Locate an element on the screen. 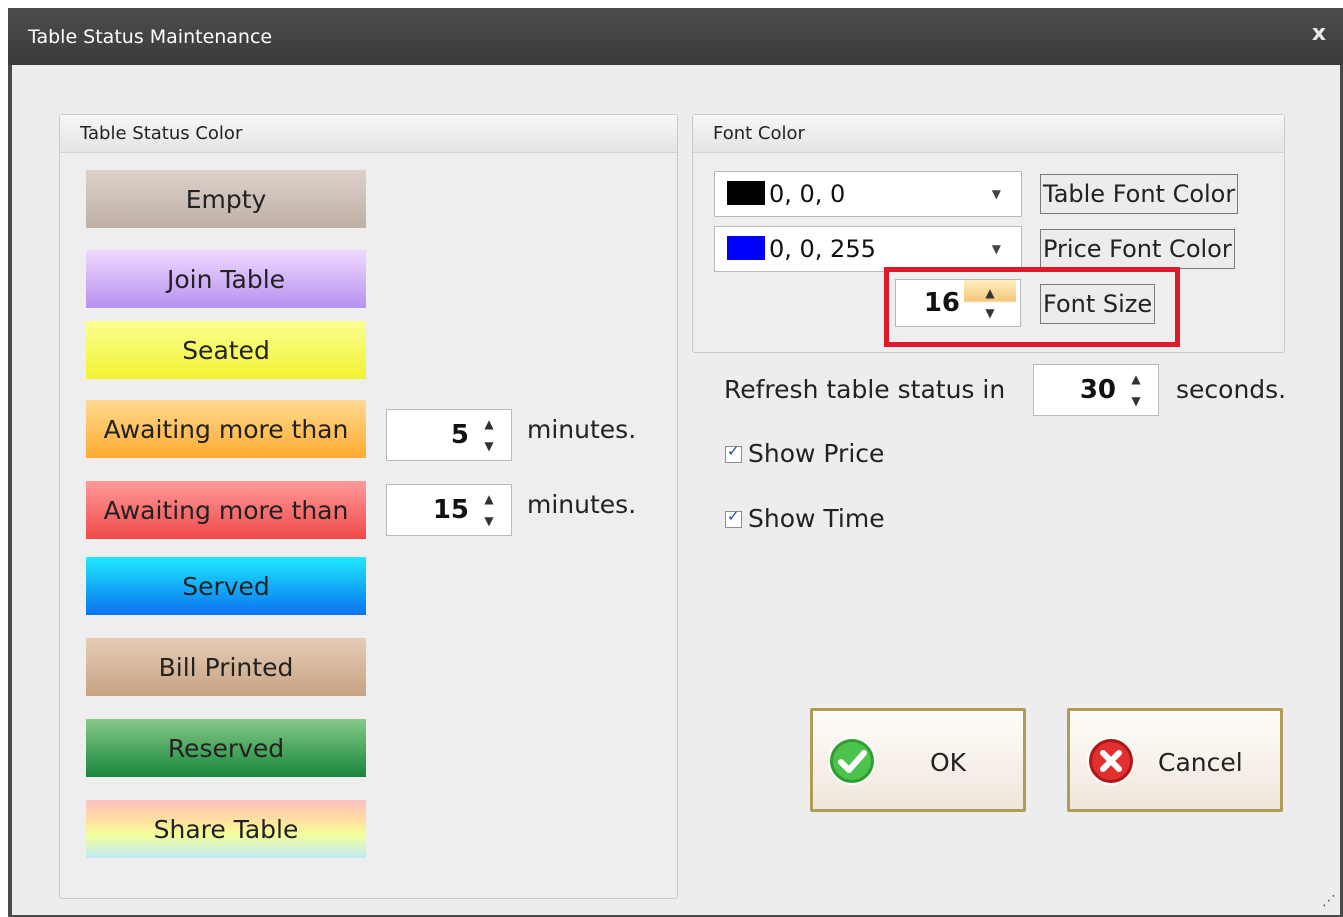  status-served-button: Served is located at coordinates (226, 586).